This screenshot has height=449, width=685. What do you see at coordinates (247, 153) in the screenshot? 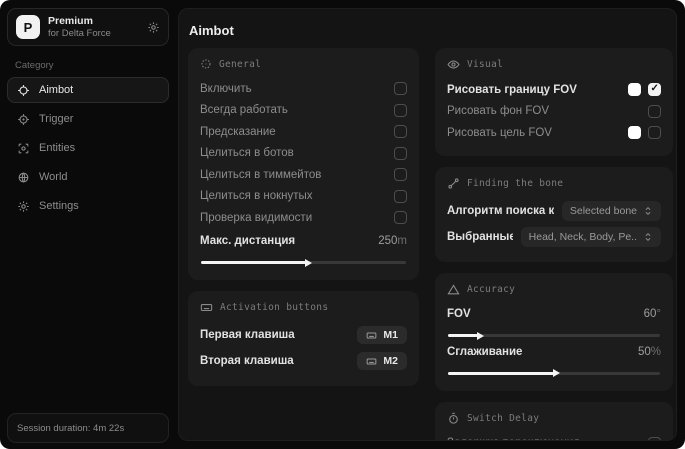
I see `setting-label: Целиться в ботов` at bounding box center [247, 153].